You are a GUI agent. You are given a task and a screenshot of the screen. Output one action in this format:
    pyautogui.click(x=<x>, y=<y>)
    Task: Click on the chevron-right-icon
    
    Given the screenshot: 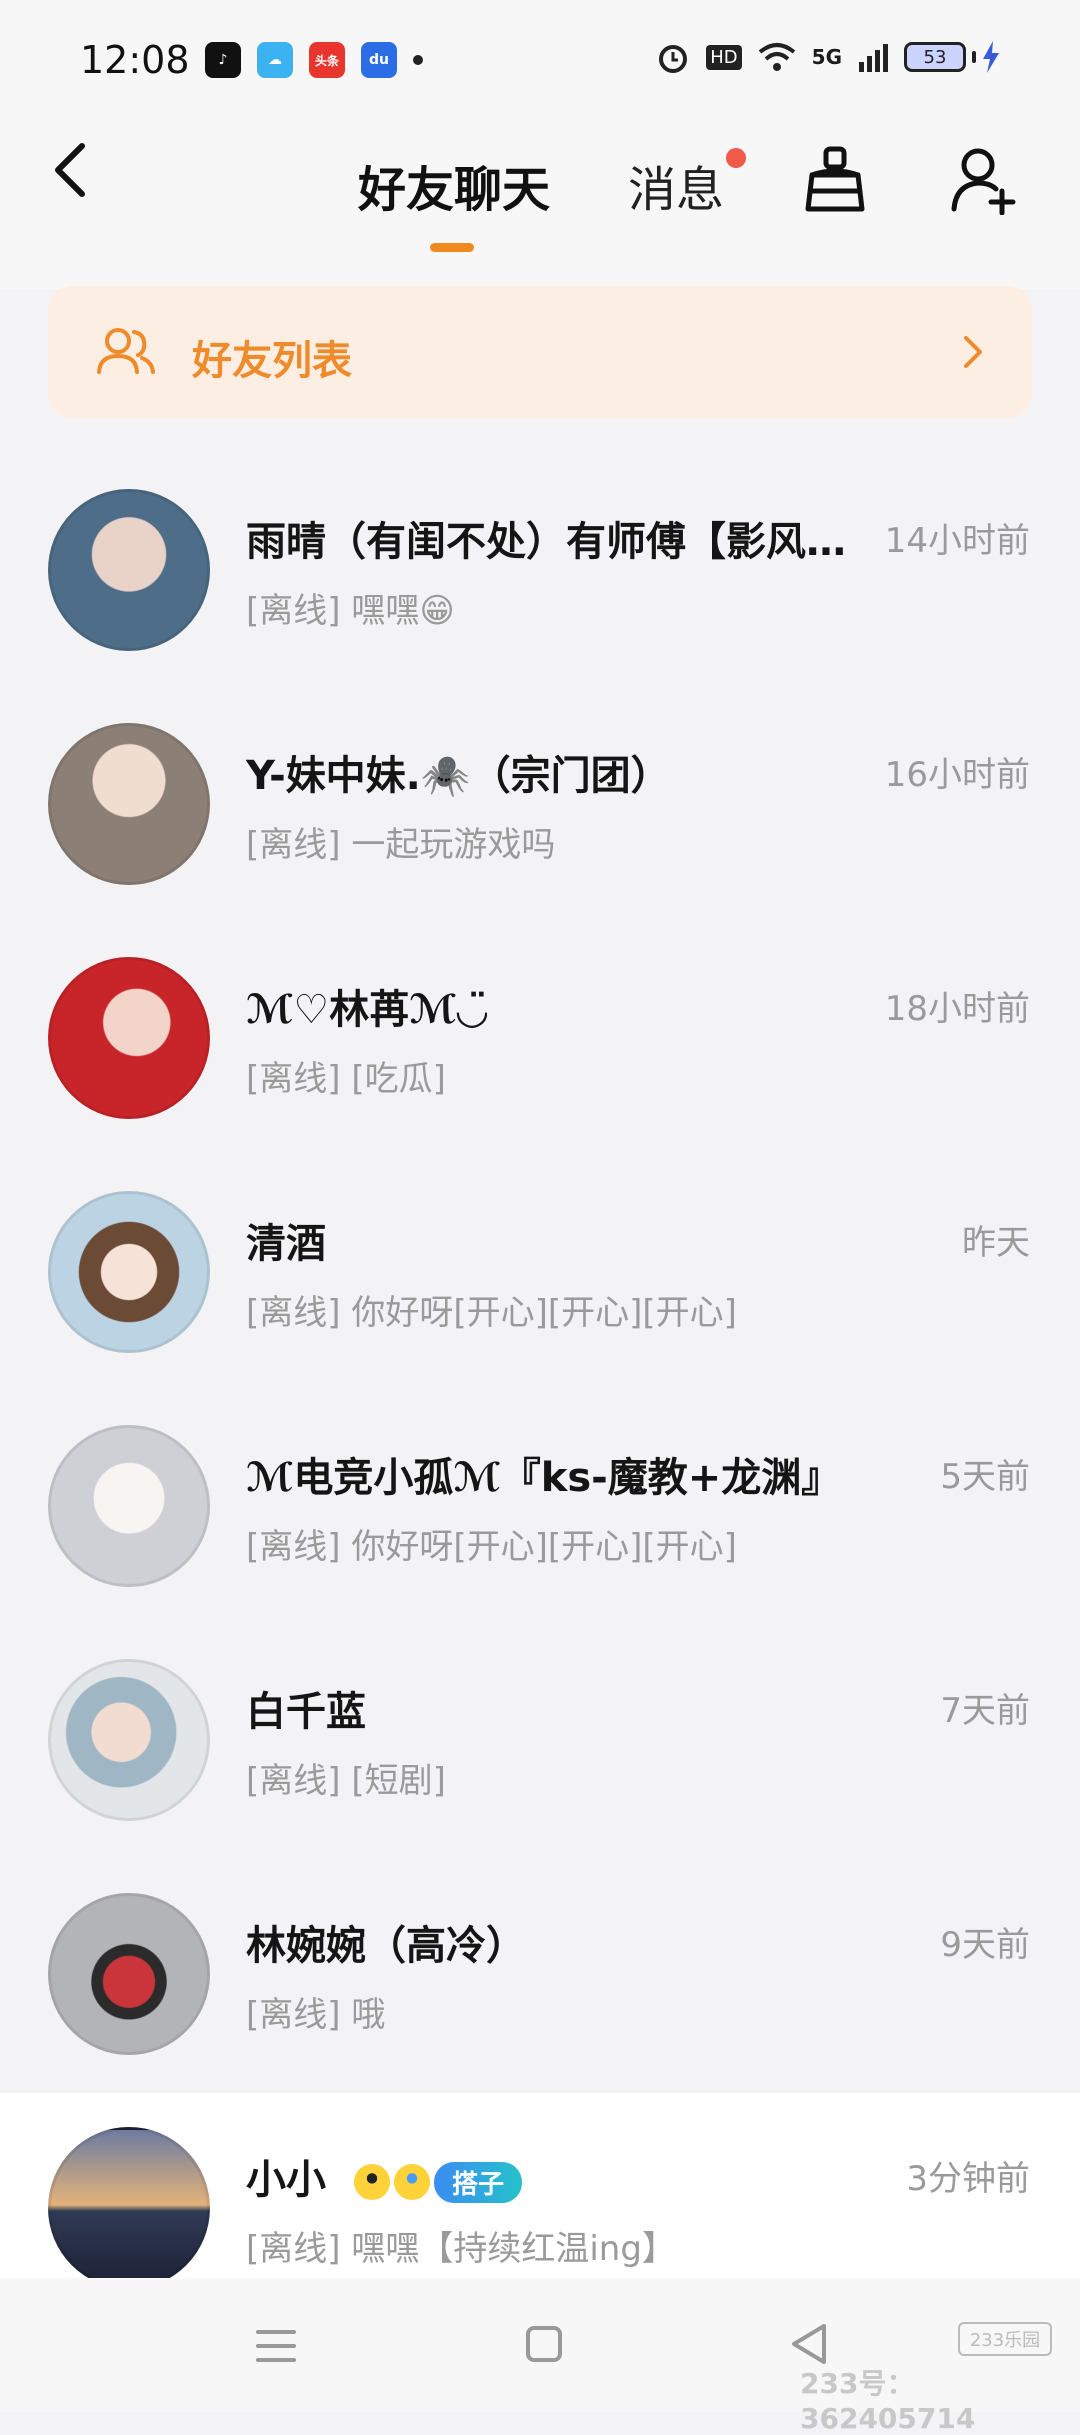 What is the action you would take?
    pyautogui.click(x=973, y=352)
    